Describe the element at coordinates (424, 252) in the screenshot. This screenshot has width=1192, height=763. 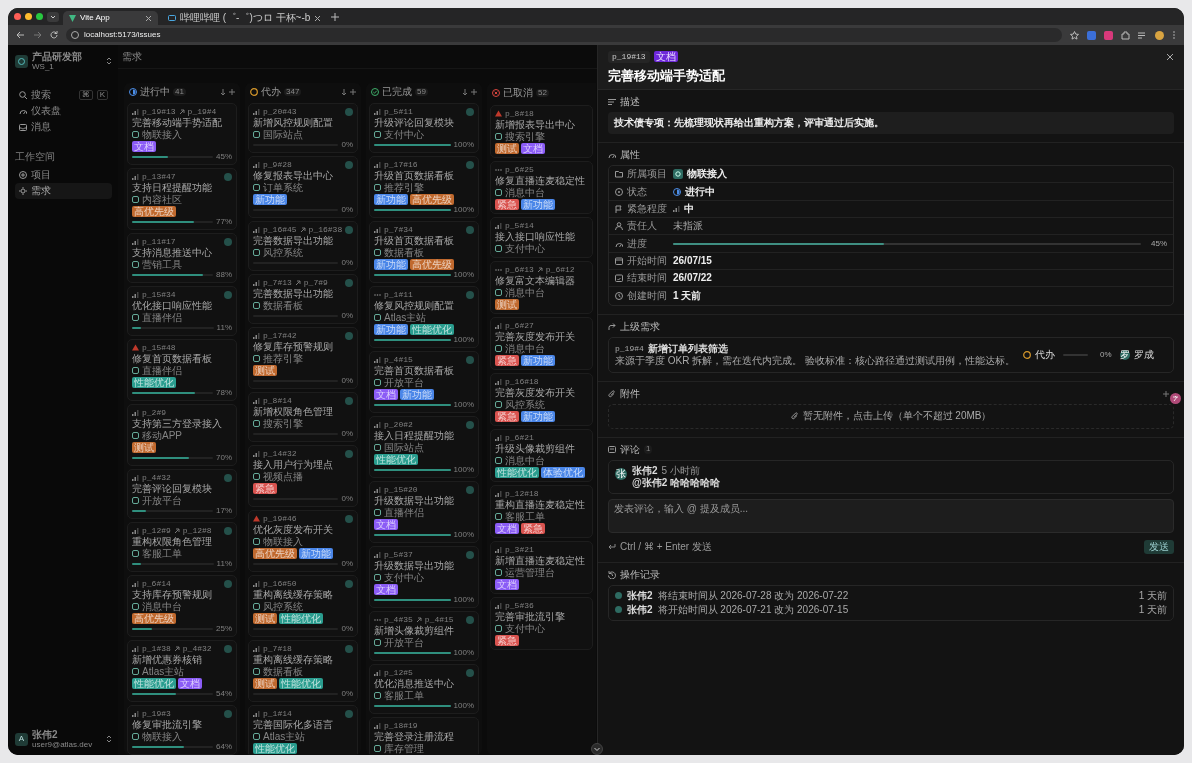
I see `issue-card: p_7#34 升级首页数据看板 数据看板 新功能 高优先级 100%` at that location.